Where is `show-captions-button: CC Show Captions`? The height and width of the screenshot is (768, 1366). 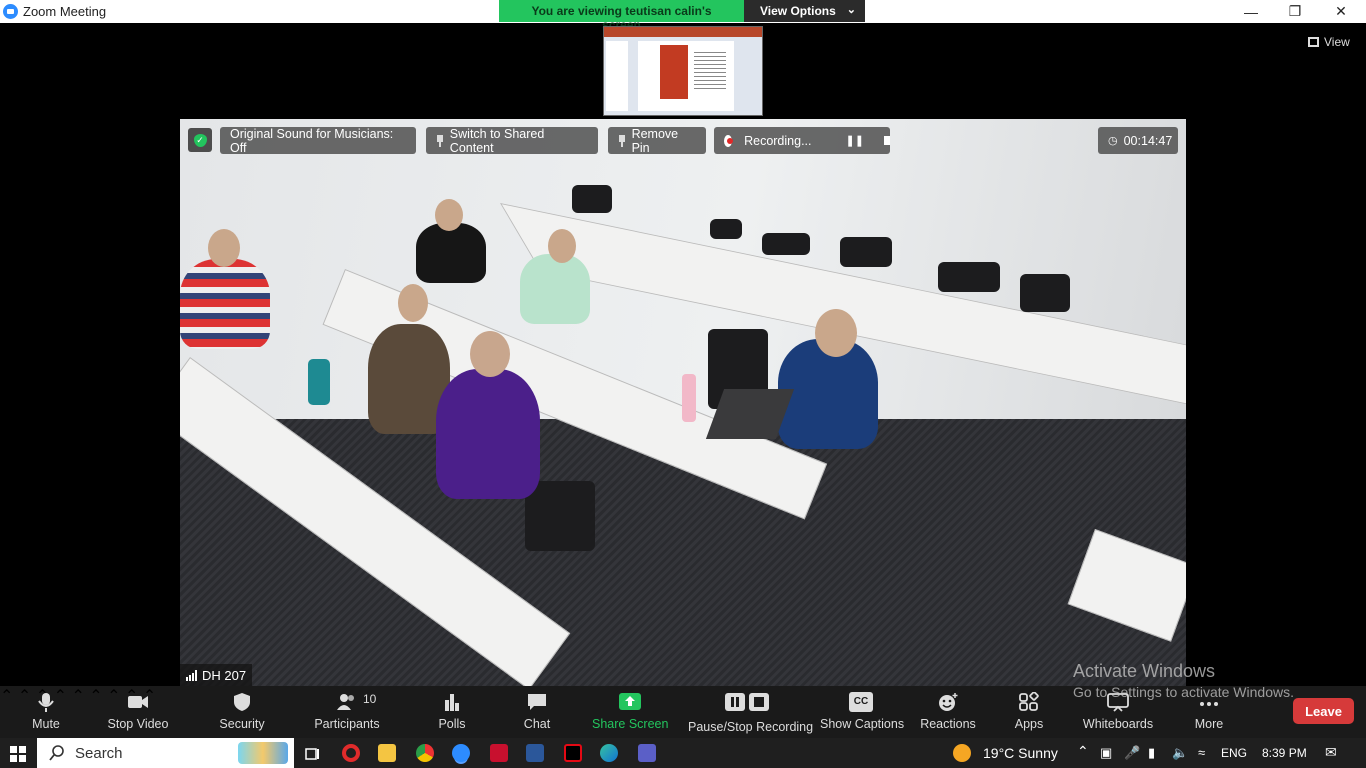 show-captions-button: CC Show Captions is located at coordinates (862, 712).